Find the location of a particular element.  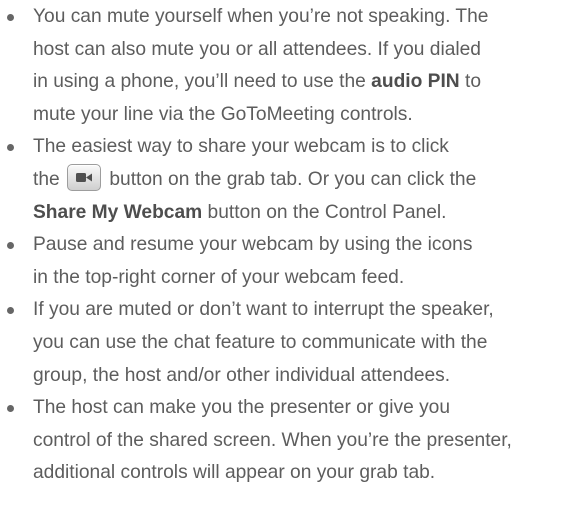

audio-pin-term: audio PIN is located at coordinates (415, 82).